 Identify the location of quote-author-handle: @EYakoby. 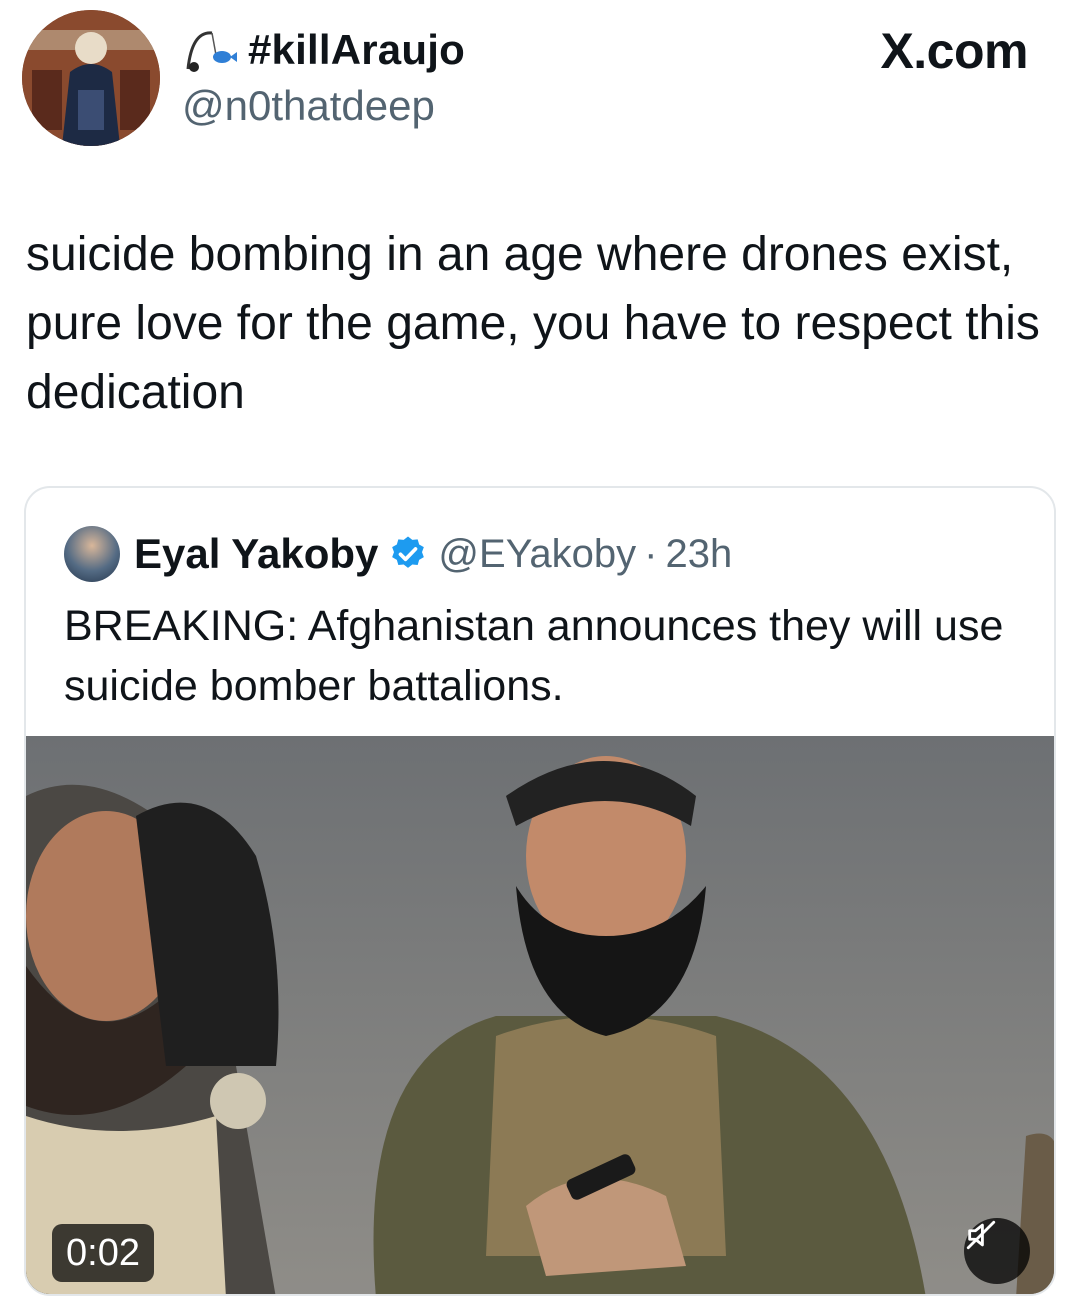
(537, 554).